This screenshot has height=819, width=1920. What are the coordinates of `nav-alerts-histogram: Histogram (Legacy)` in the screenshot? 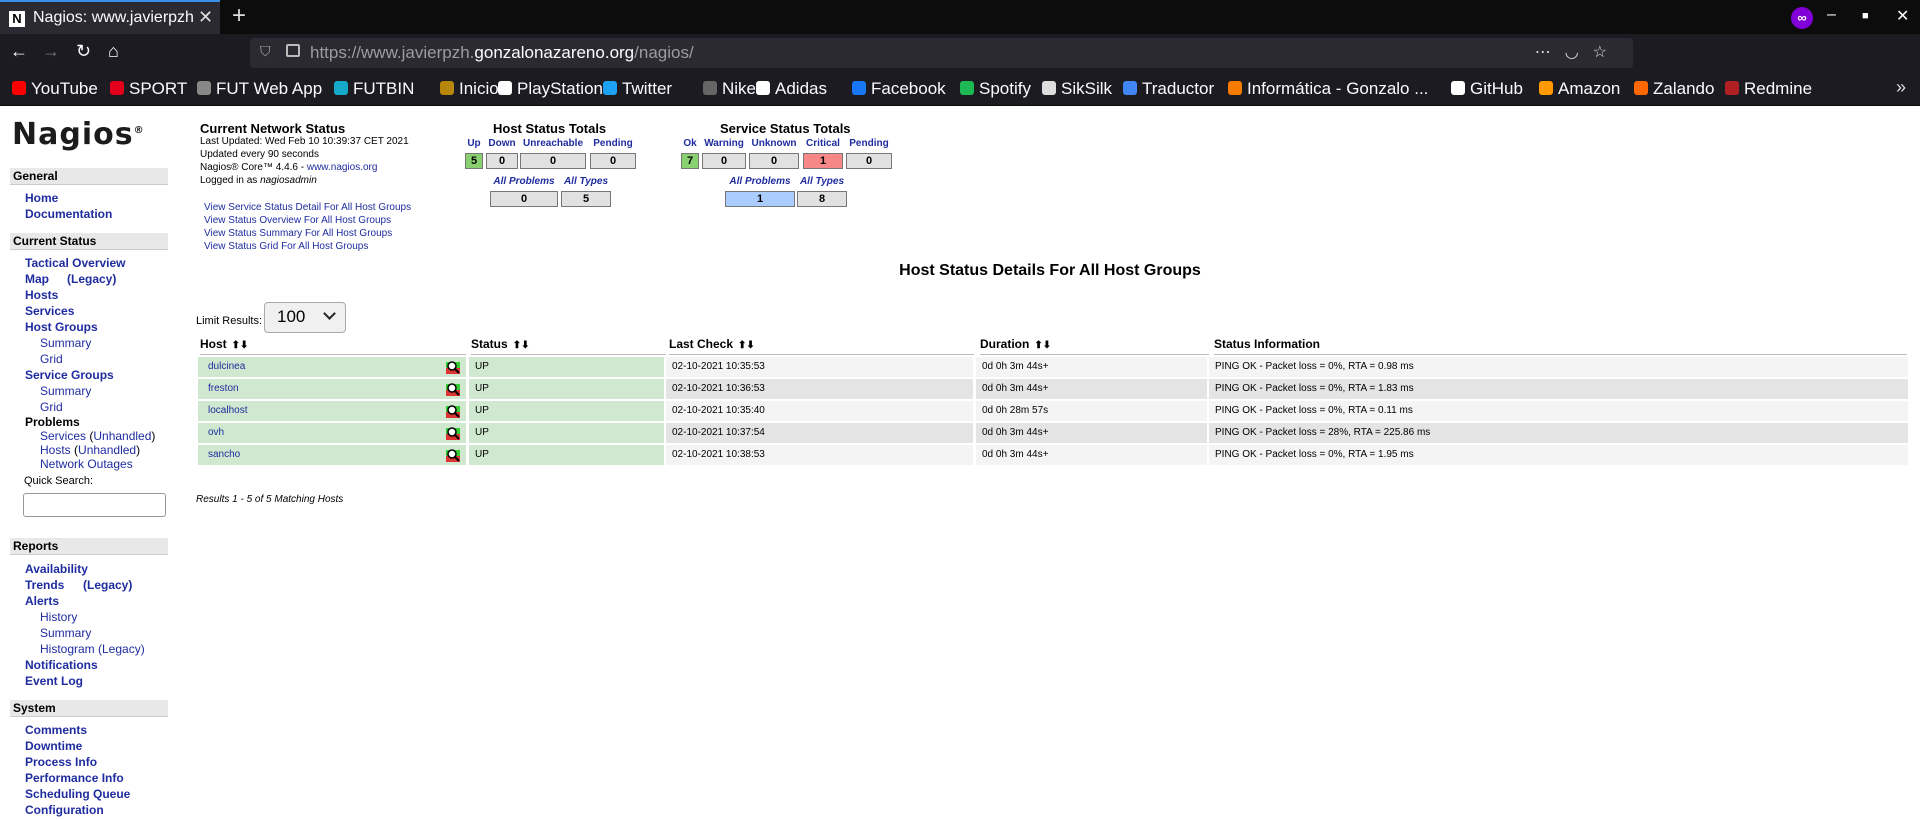 It's located at (92, 649).